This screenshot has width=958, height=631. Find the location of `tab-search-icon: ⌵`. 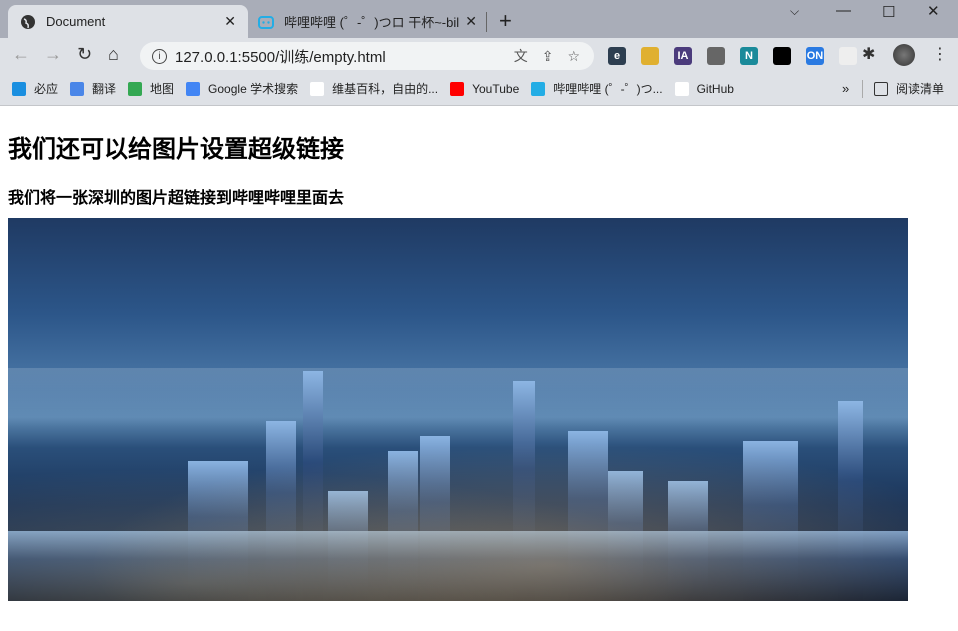

tab-search-icon: ⌵ is located at coordinates (794, 11).